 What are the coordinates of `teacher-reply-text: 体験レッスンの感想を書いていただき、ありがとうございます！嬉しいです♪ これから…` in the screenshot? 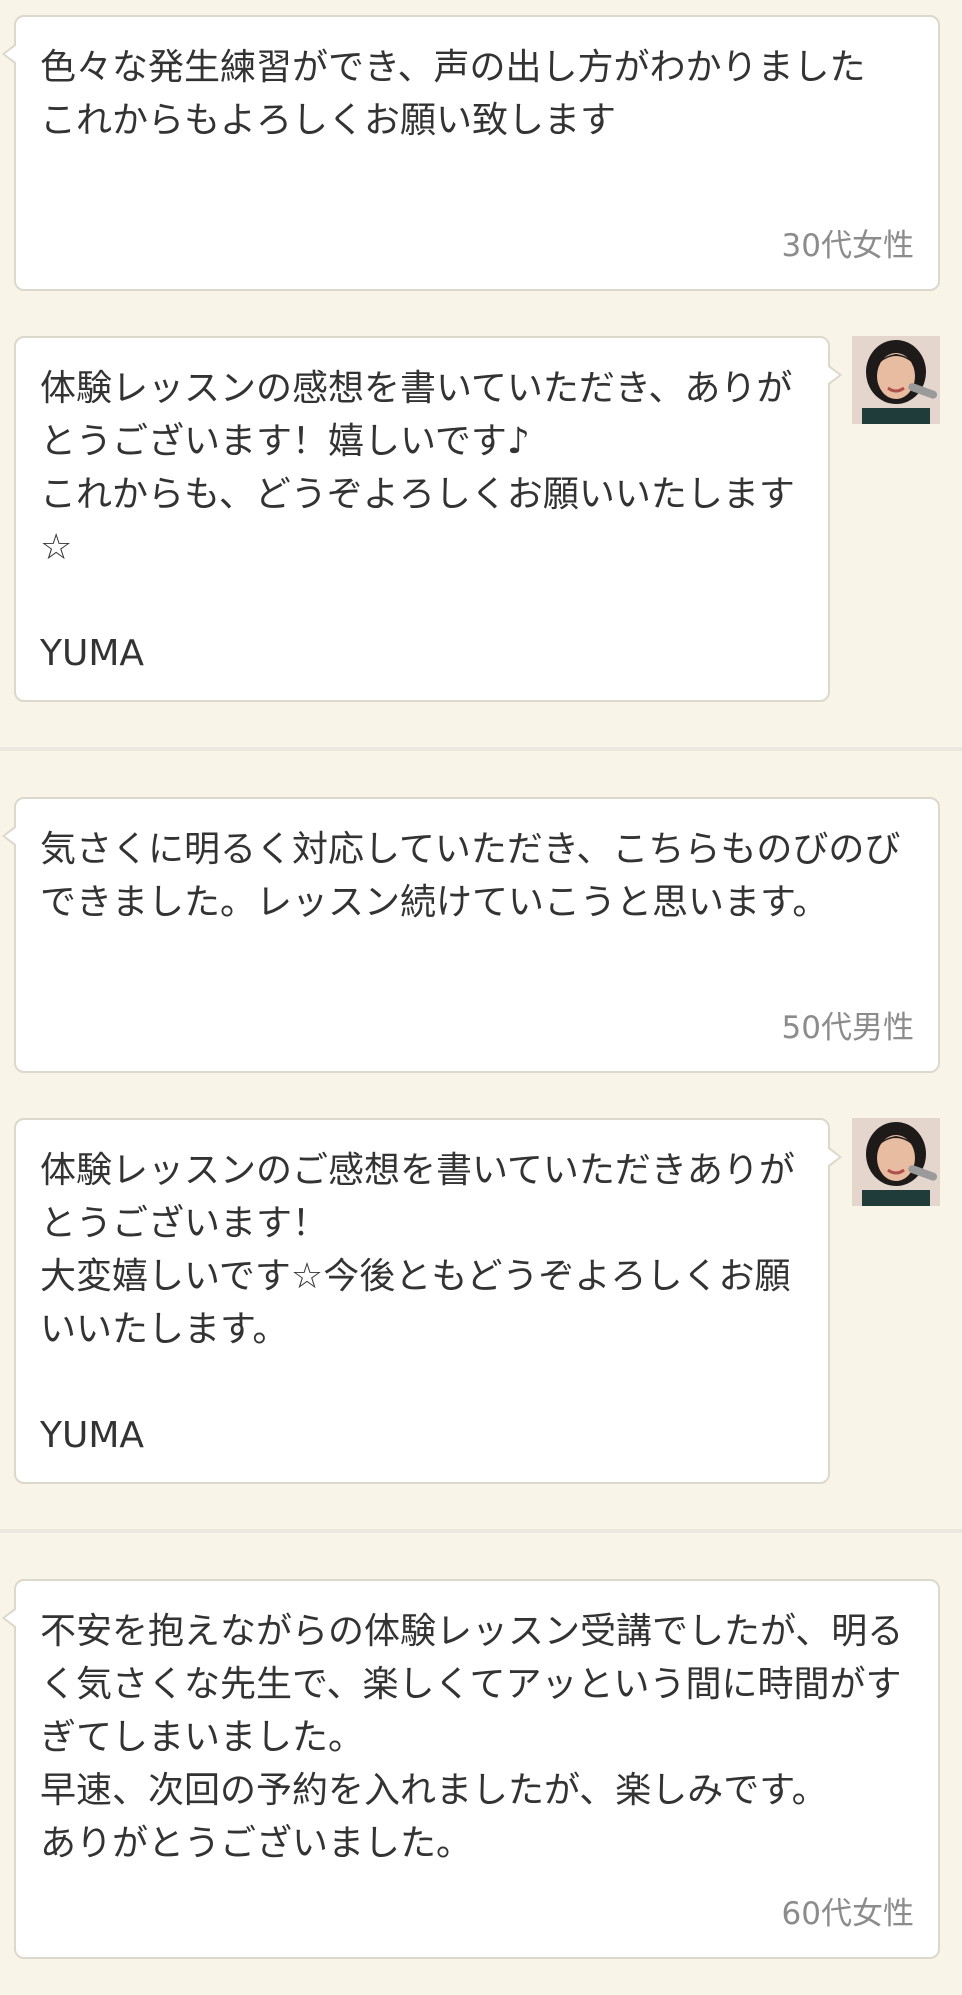 It's located at (417, 521).